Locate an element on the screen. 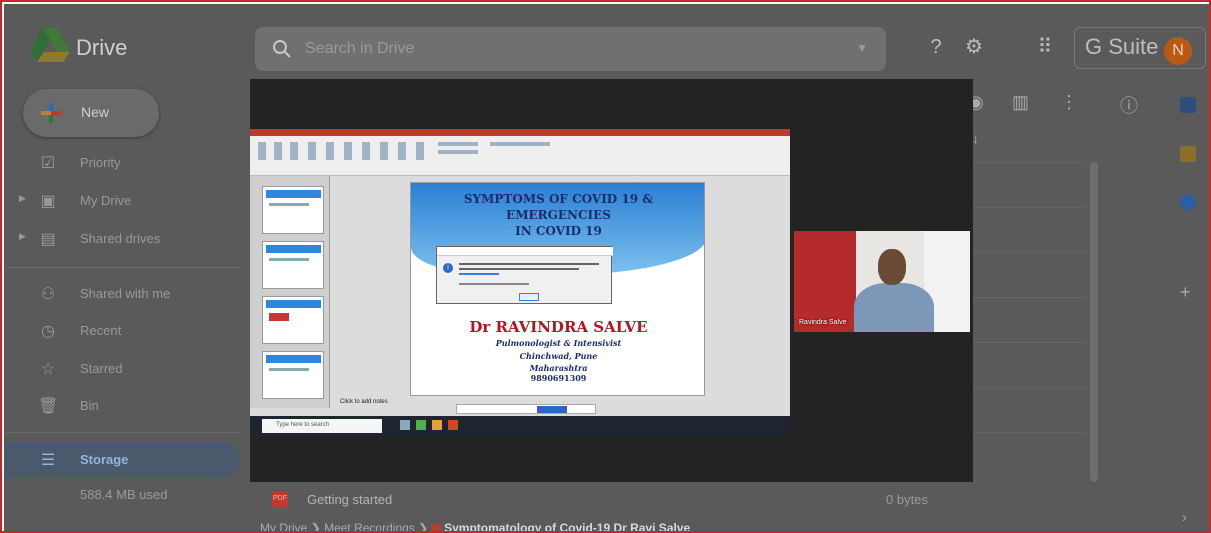  info-icon: ⓘ is located at coordinates (1129, 105).